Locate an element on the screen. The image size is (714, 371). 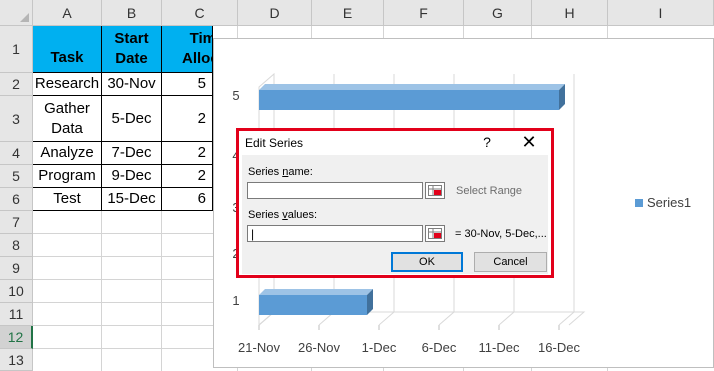
cell-time: 5 is located at coordinates (187, 84).